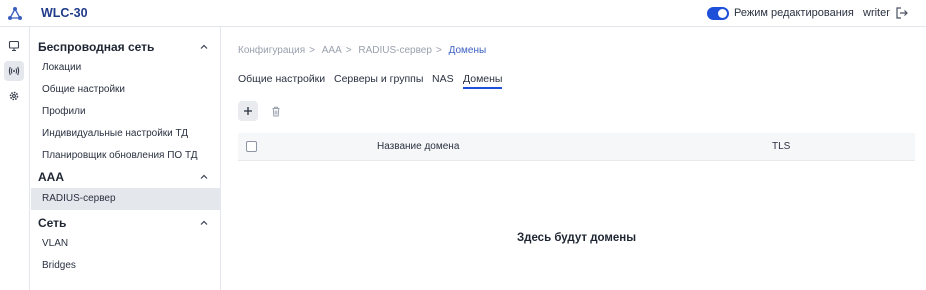 This screenshot has height=290, width=926. Describe the element at coordinates (126, 244) in the screenshot. I see `sidebar-item-vlan: VLAN` at that location.